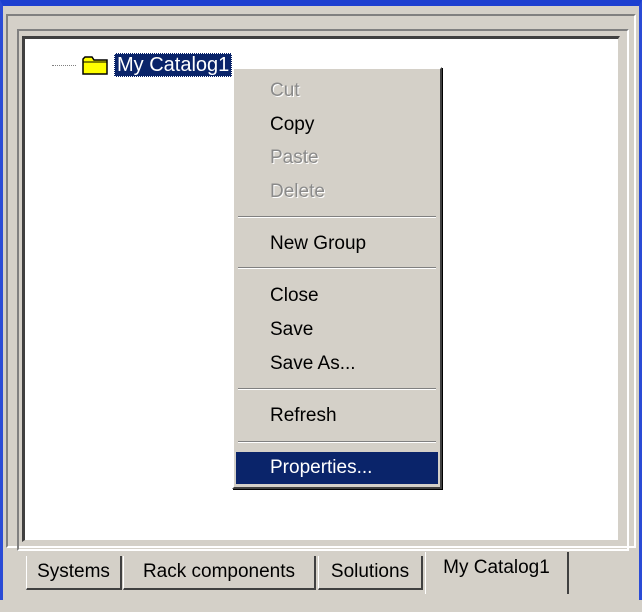  I want to click on tree-node-root: My Catalog1, so click(142, 65).